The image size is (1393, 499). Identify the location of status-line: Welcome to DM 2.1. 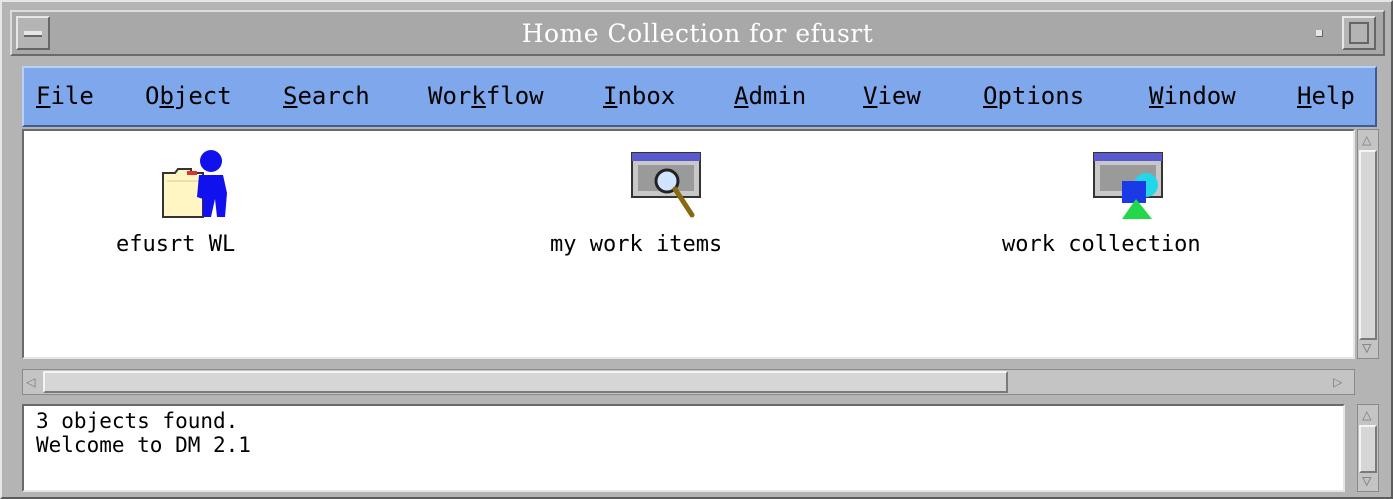
(143, 445).